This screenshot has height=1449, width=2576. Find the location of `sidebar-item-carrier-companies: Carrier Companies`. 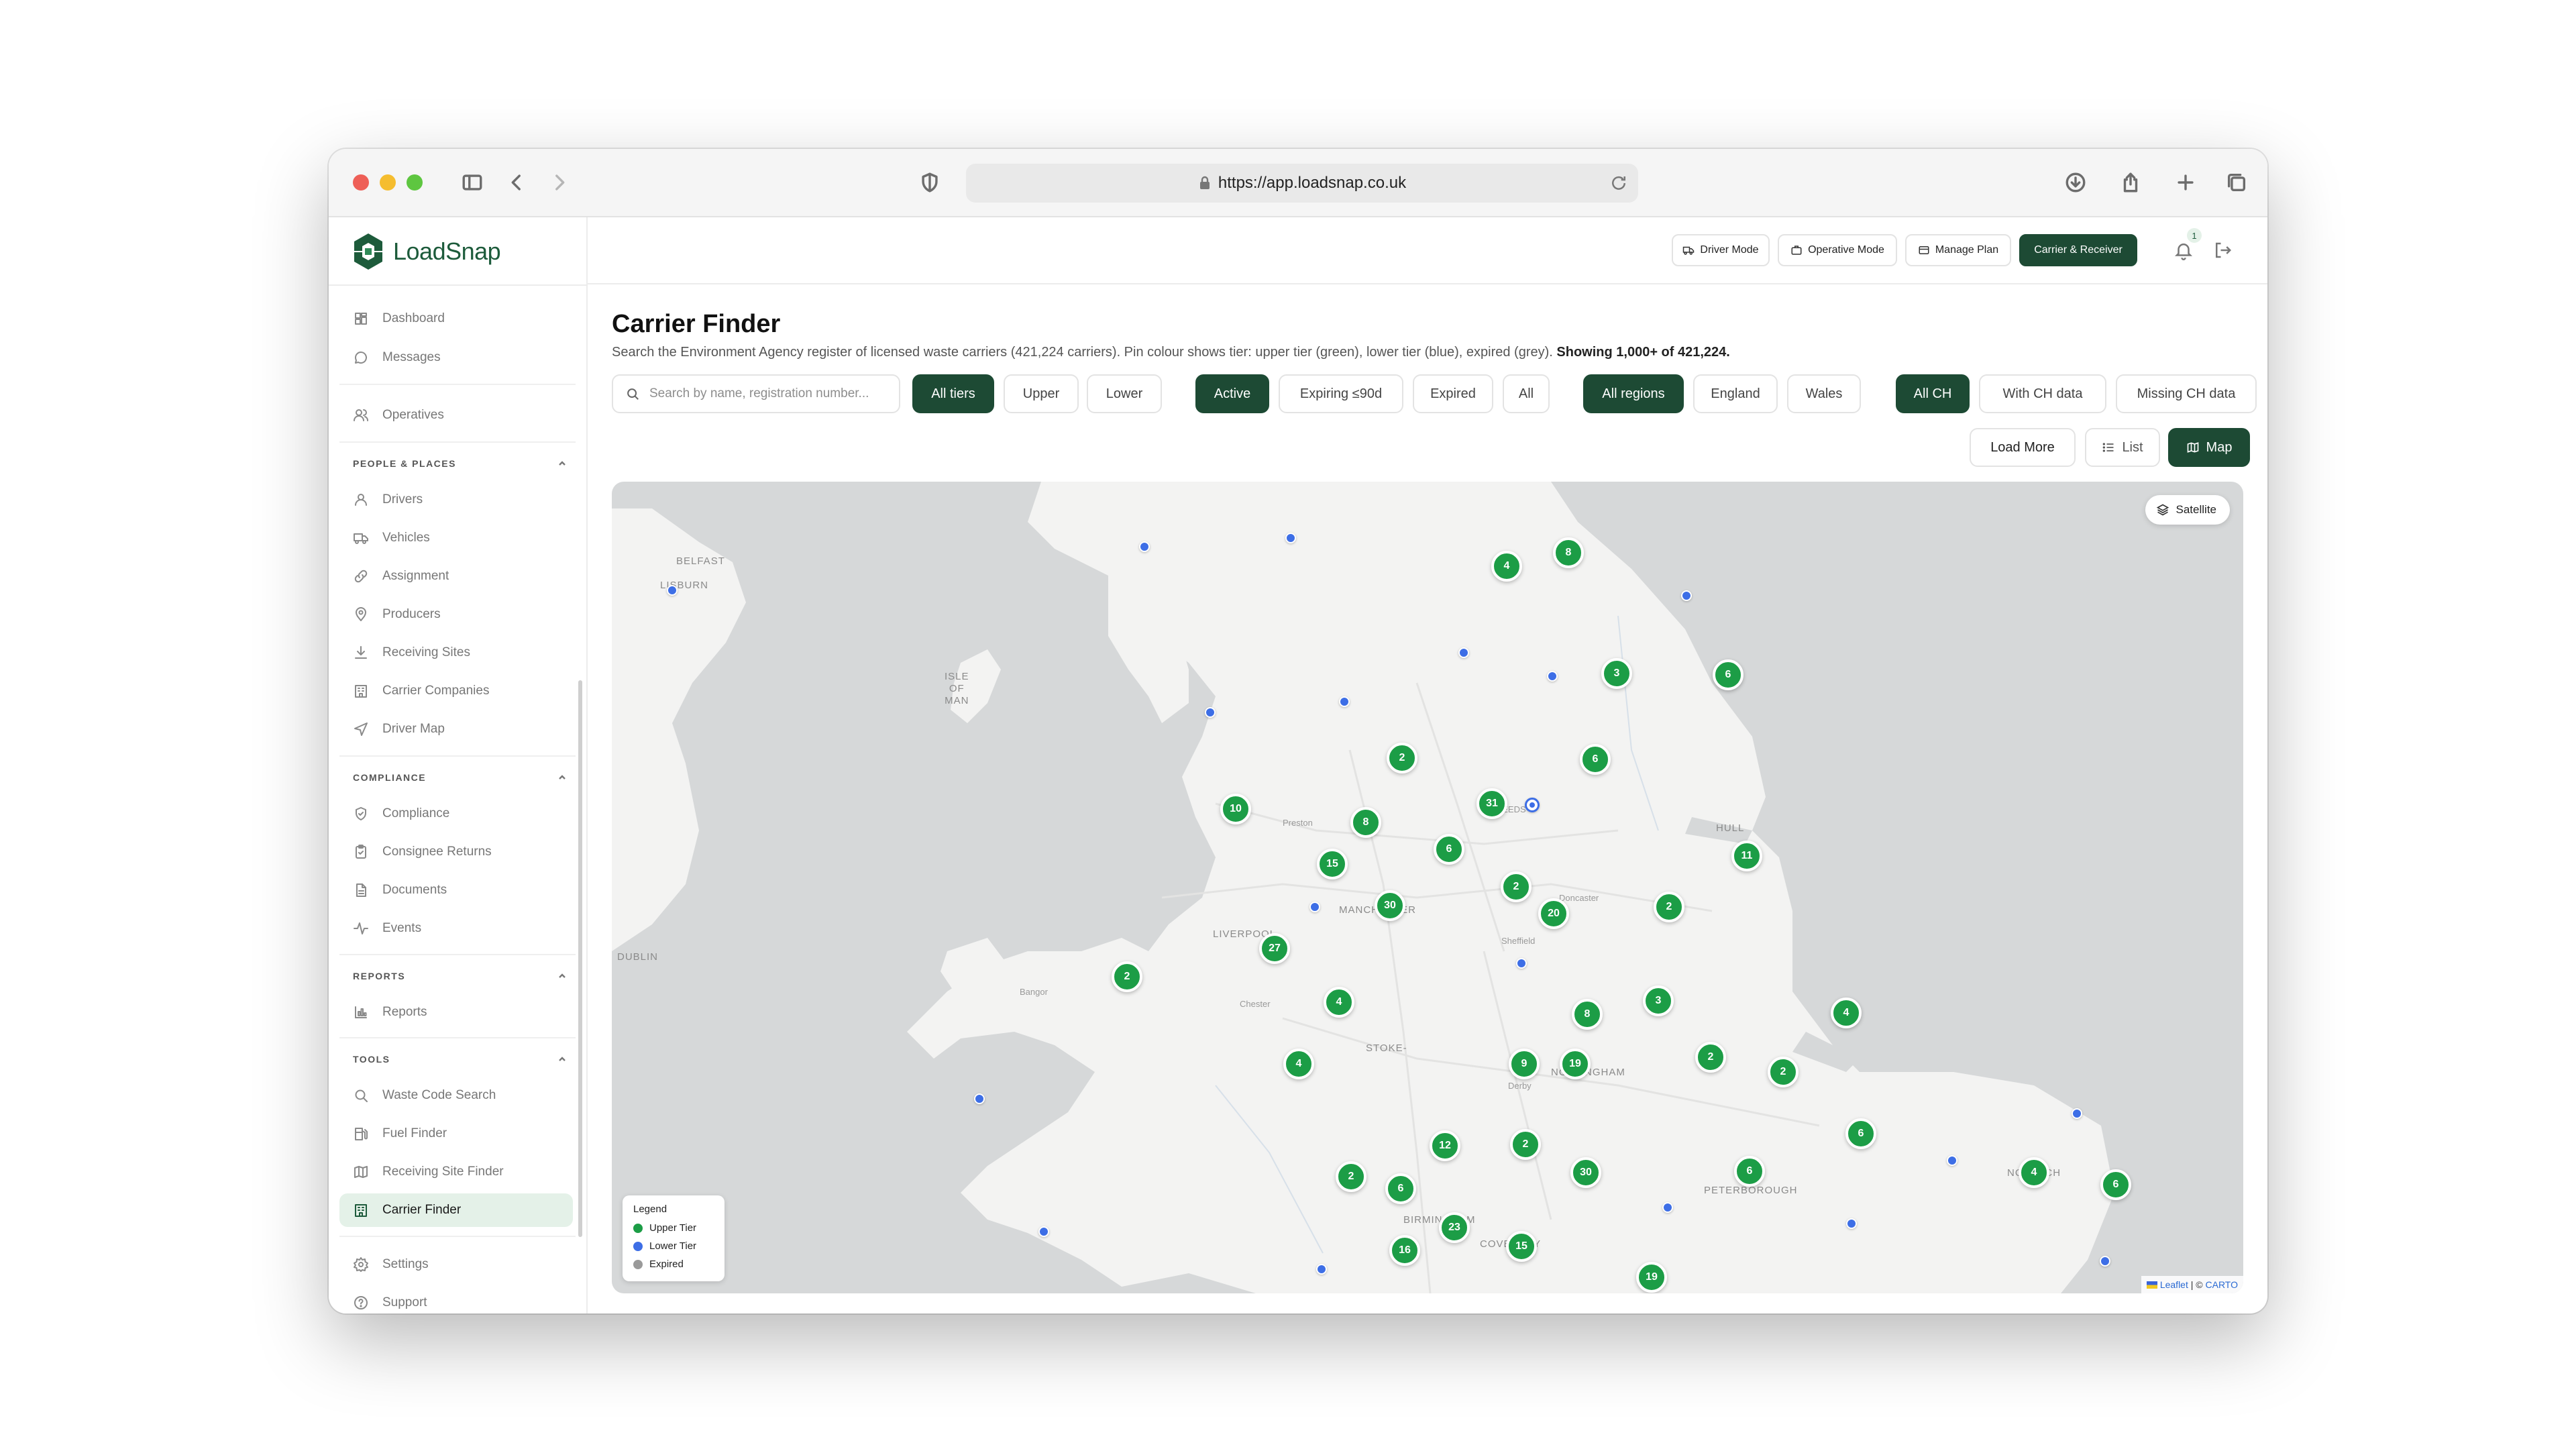

sidebar-item-carrier-companies: Carrier Companies is located at coordinates (456, 691).